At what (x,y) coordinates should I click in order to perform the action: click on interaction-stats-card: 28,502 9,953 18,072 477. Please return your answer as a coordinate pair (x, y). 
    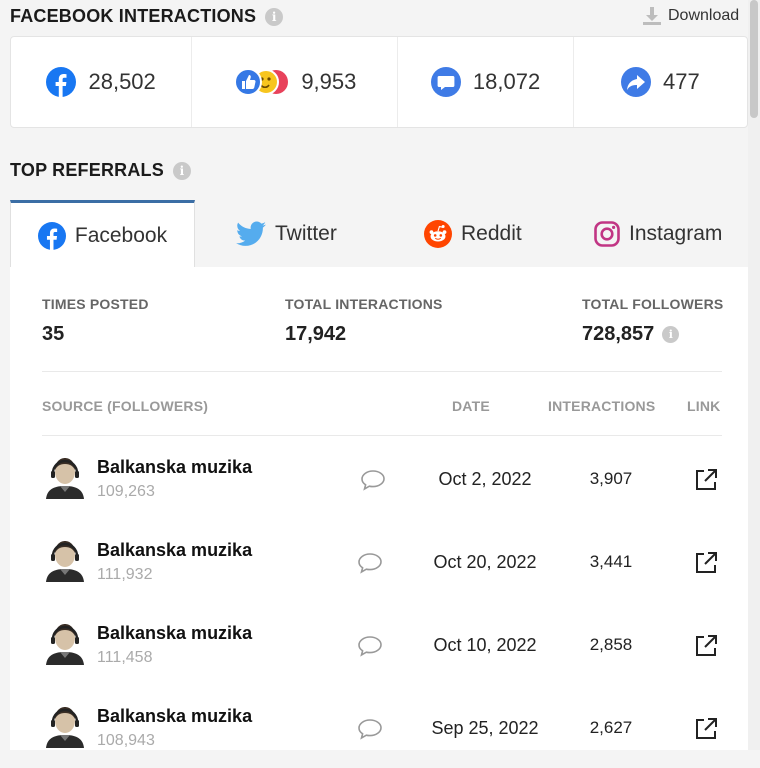
    Looking at the image, I should click on (379, 82).